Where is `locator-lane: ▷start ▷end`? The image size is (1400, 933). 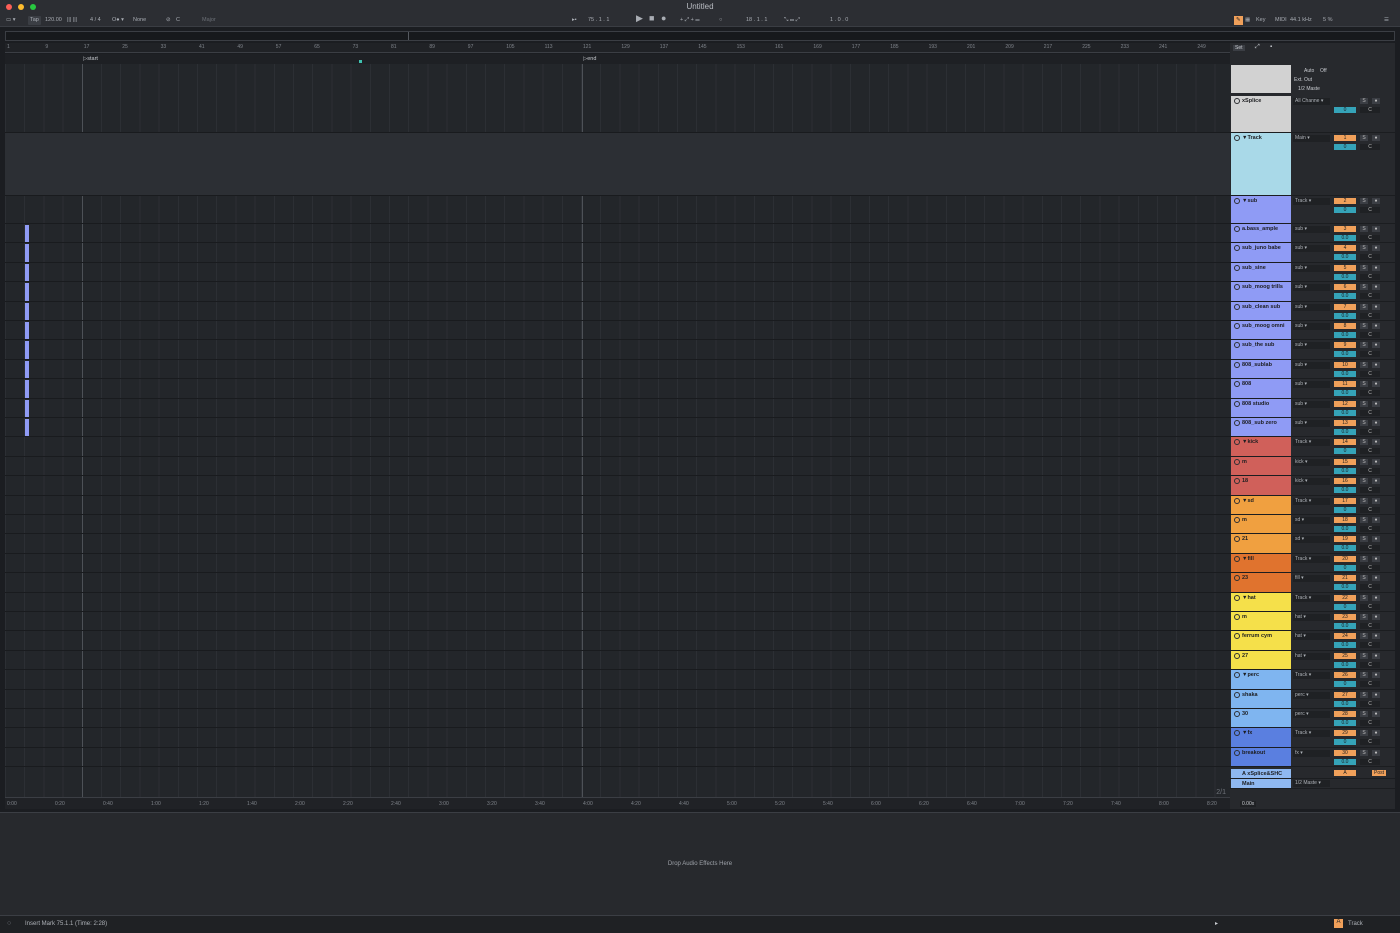
locator-lane: ▷start ▷end is located at coordinates (617, 59).